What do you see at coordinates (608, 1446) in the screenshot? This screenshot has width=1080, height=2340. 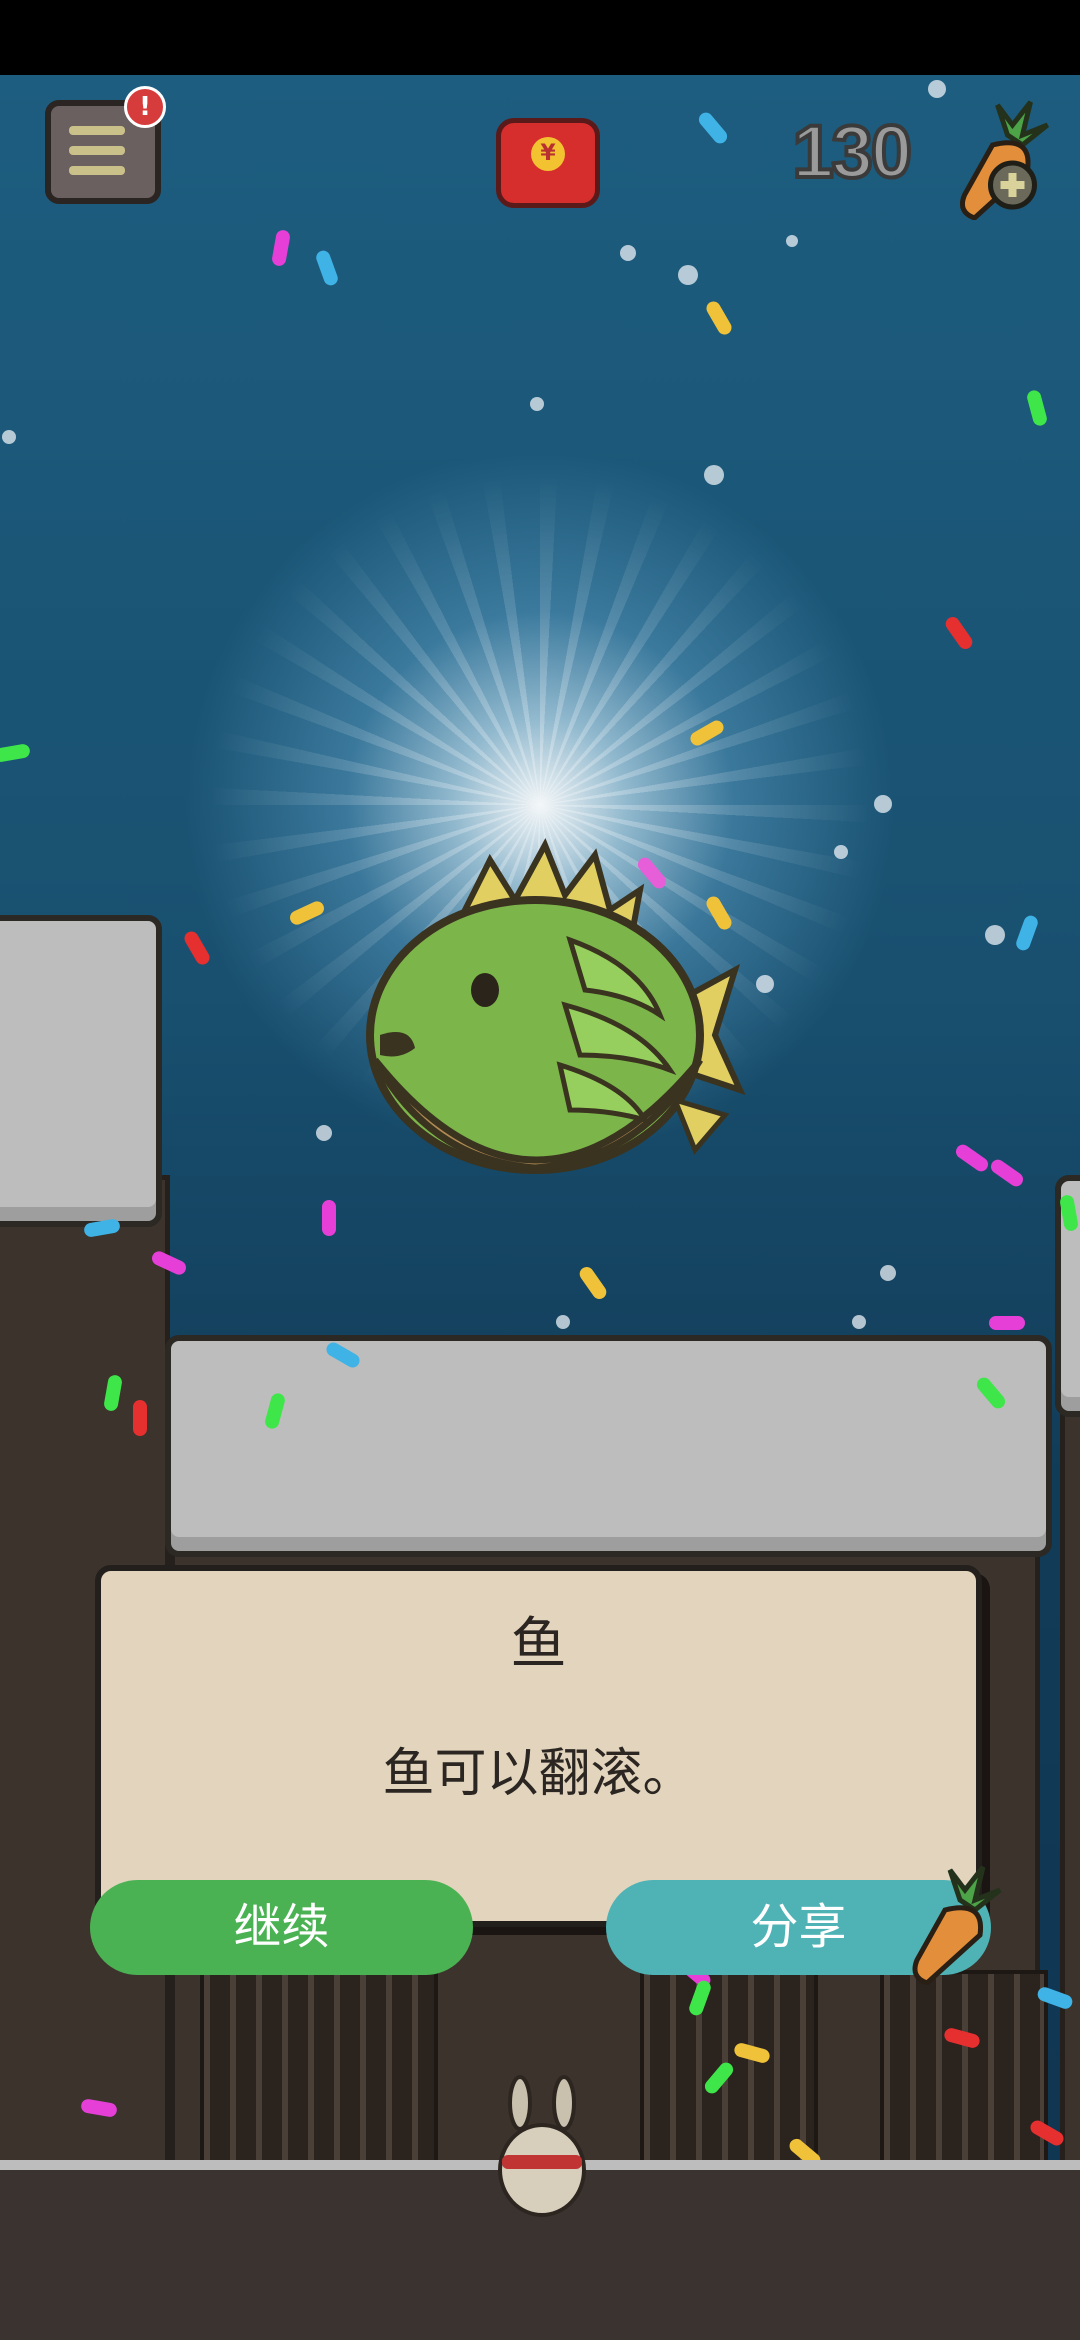 I see `center-roof` at bounding box center [608, 1446].